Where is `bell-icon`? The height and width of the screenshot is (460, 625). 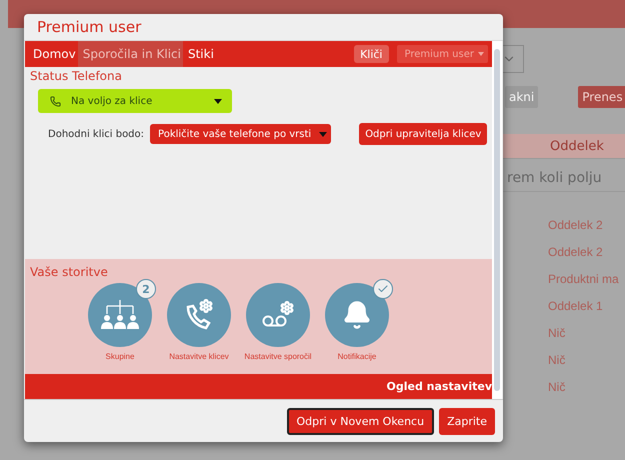 bell-icon is located at coordinates (357, 315).